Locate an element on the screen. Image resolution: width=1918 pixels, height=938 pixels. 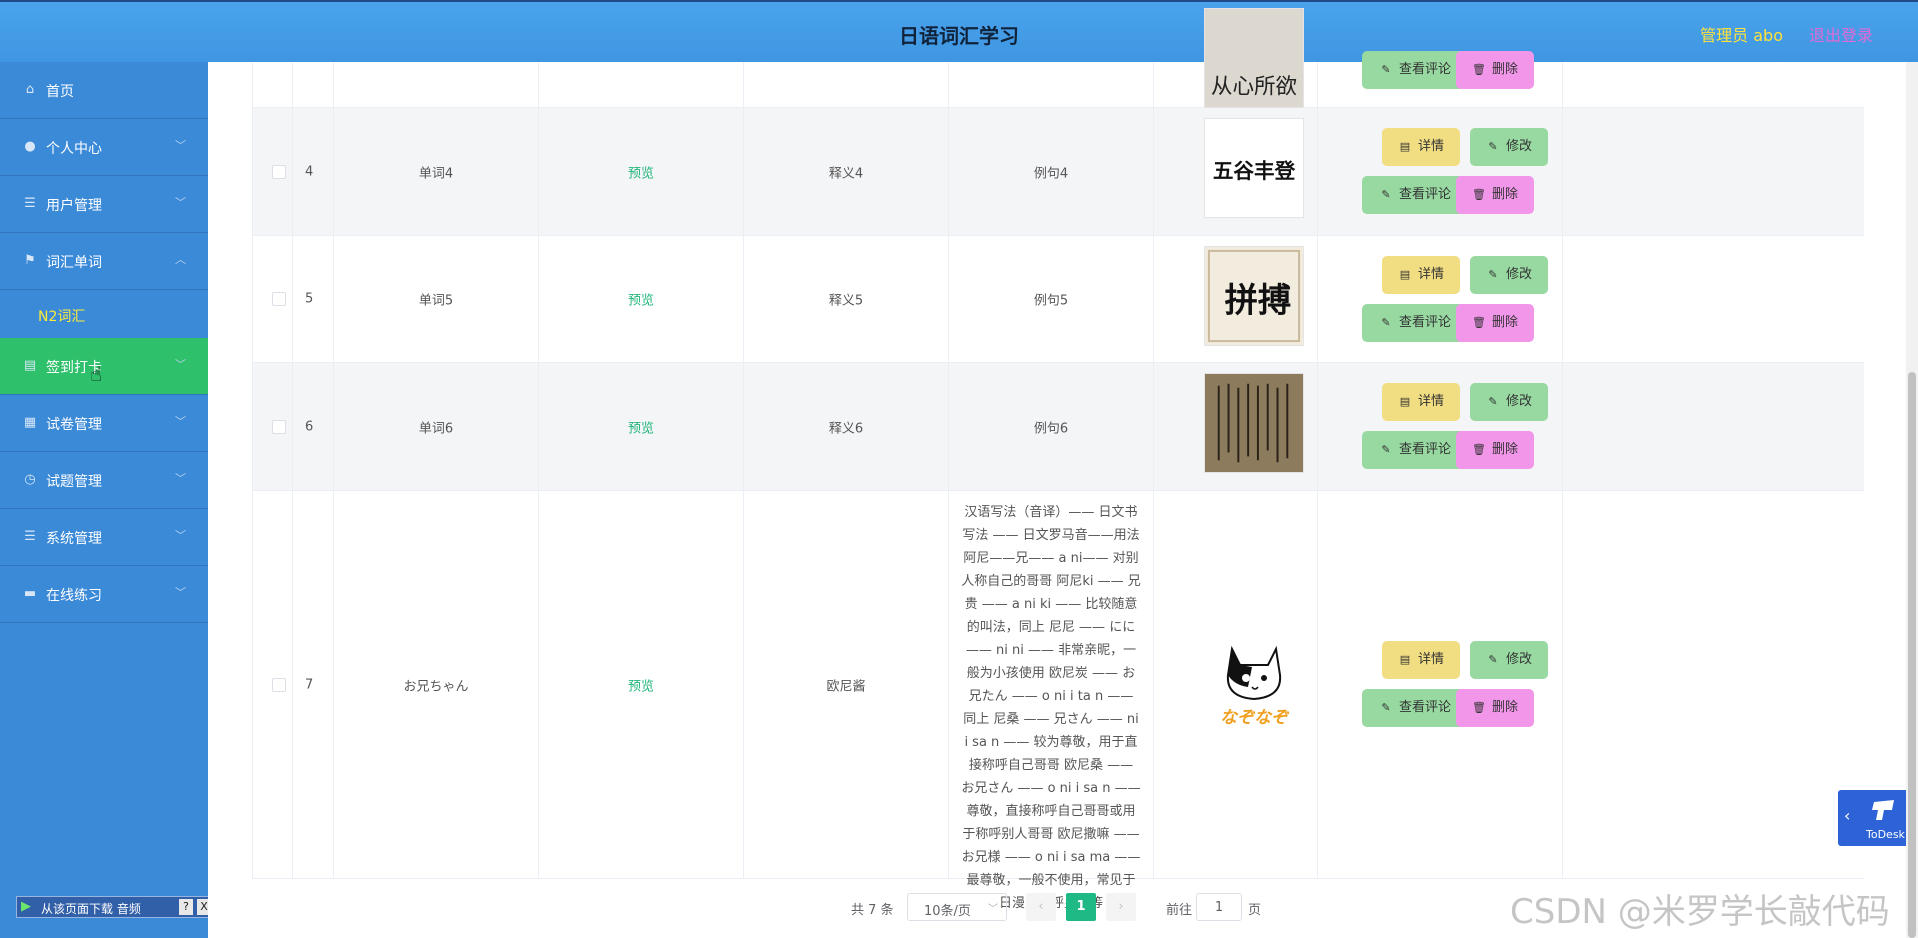
word-text: 单词5 is located at coordinates (436, 301).